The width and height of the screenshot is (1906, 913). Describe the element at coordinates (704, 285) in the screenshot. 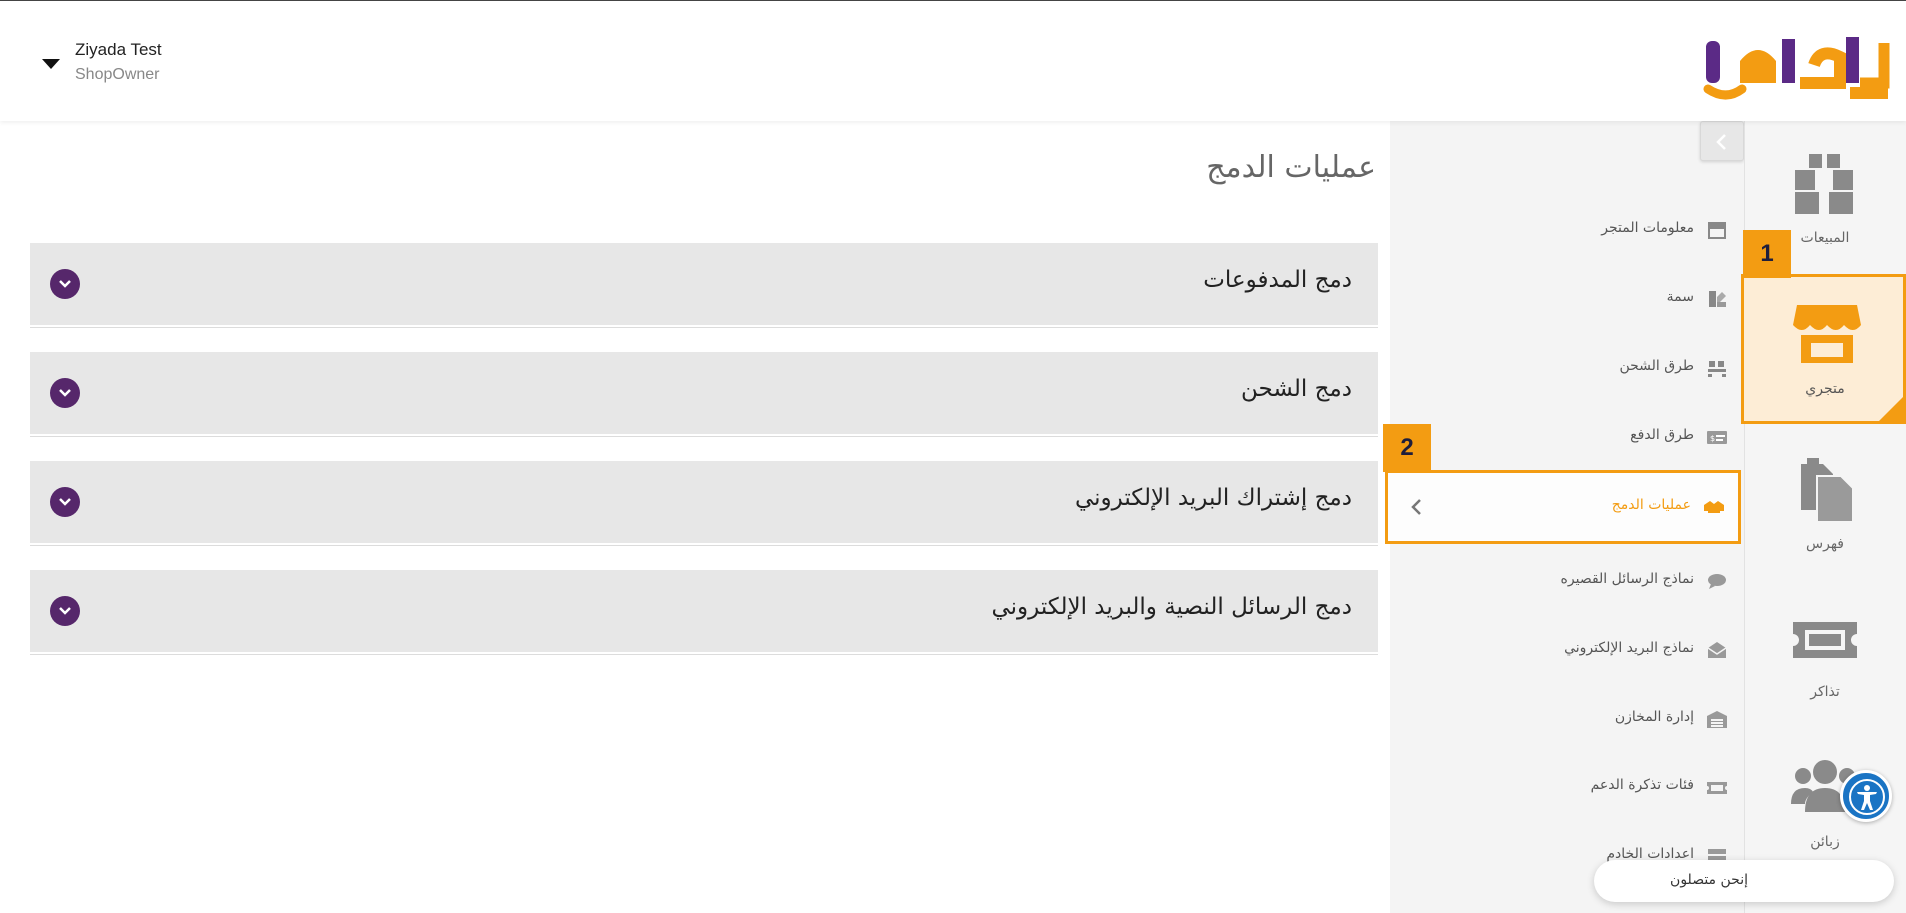

I see `accordion-payments-integration: دمج المدفوعات` at that location.